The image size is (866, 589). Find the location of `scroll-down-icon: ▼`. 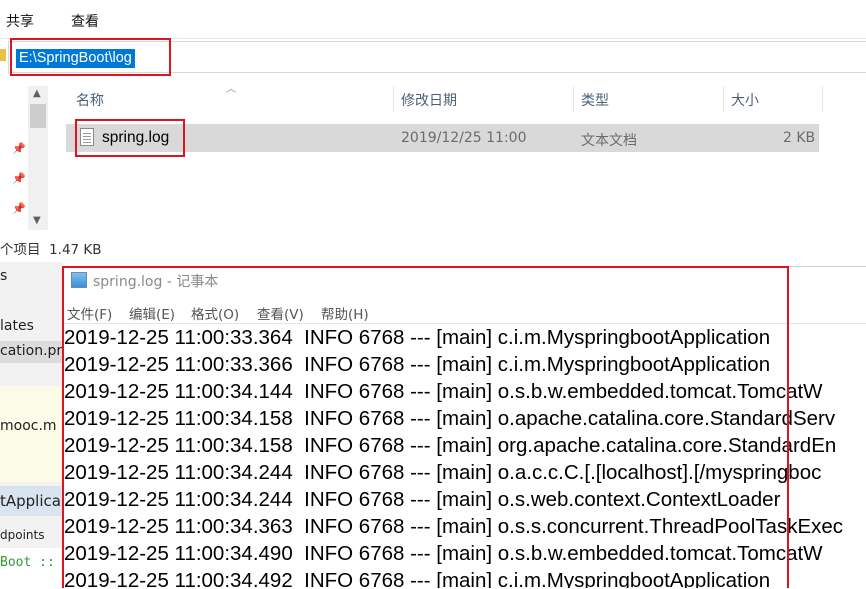

scroll-down-icon: ▼ is located at coordinates (37, 220).